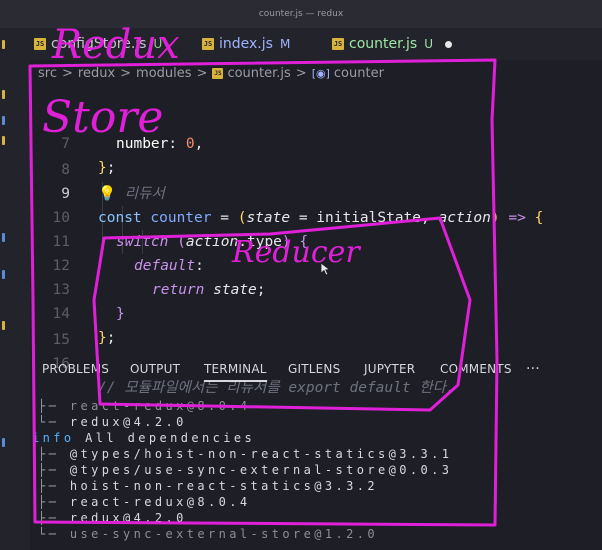 This screenshot has height=550, width=602. Describe the element at coordinates (102, 117) in the screenshot. I see `handwriting-store: Store` at that location.